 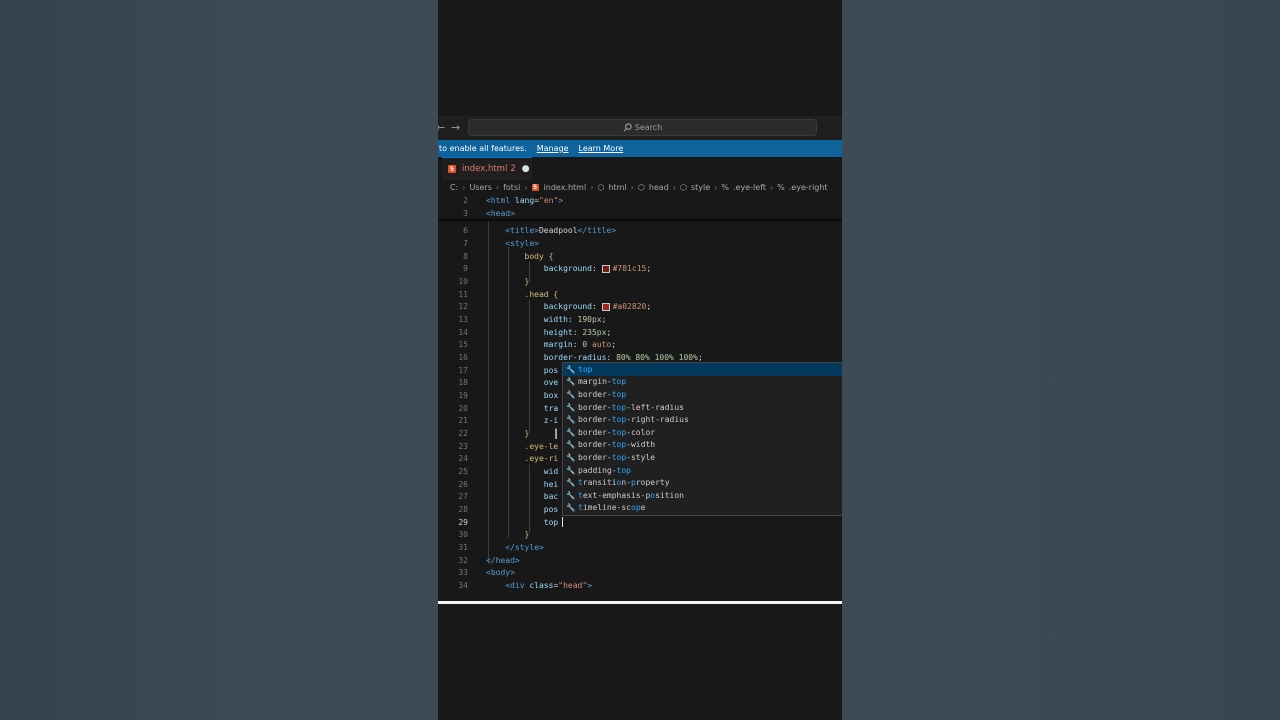 I want to click on code-line: height: 235px;, so click(x=577, y=332).